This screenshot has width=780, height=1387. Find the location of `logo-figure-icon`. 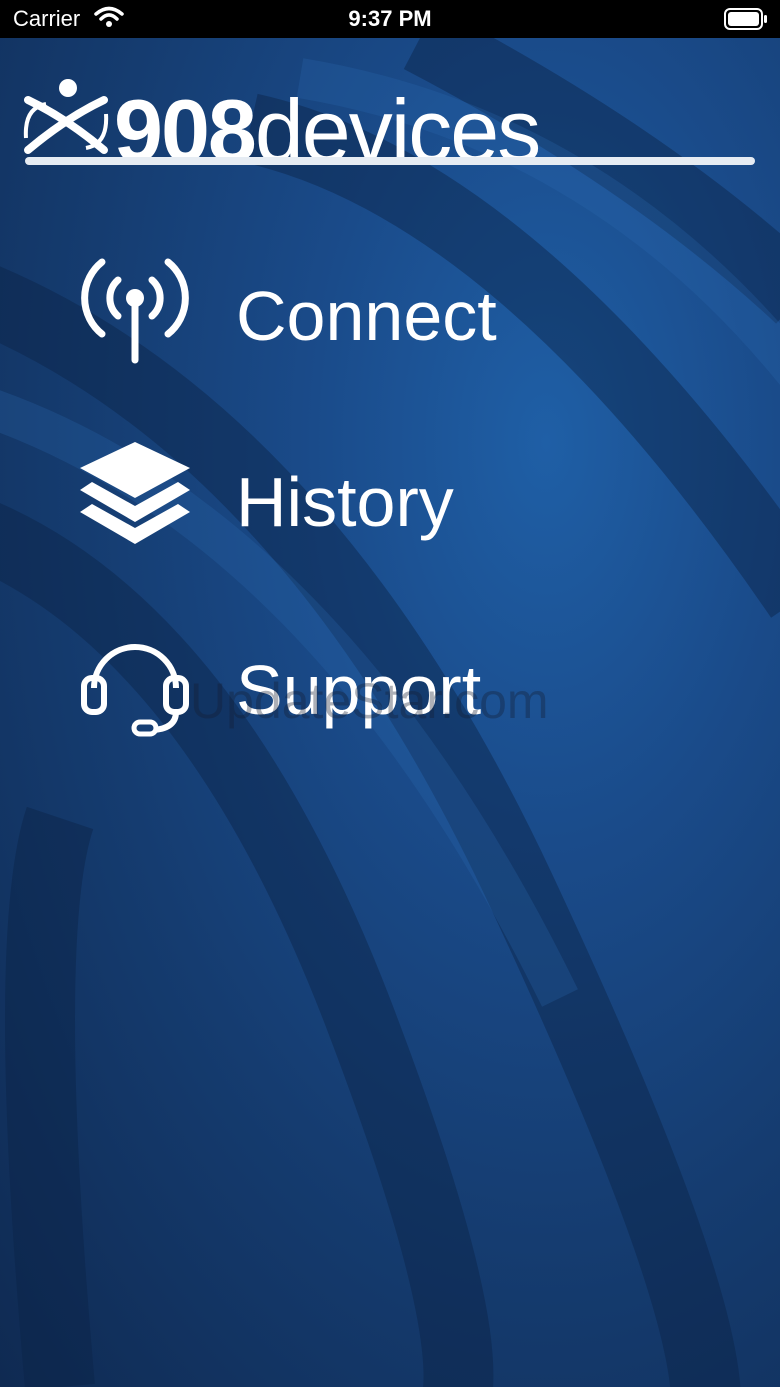

logo-figure-icon is located at coordinates (66, 116).